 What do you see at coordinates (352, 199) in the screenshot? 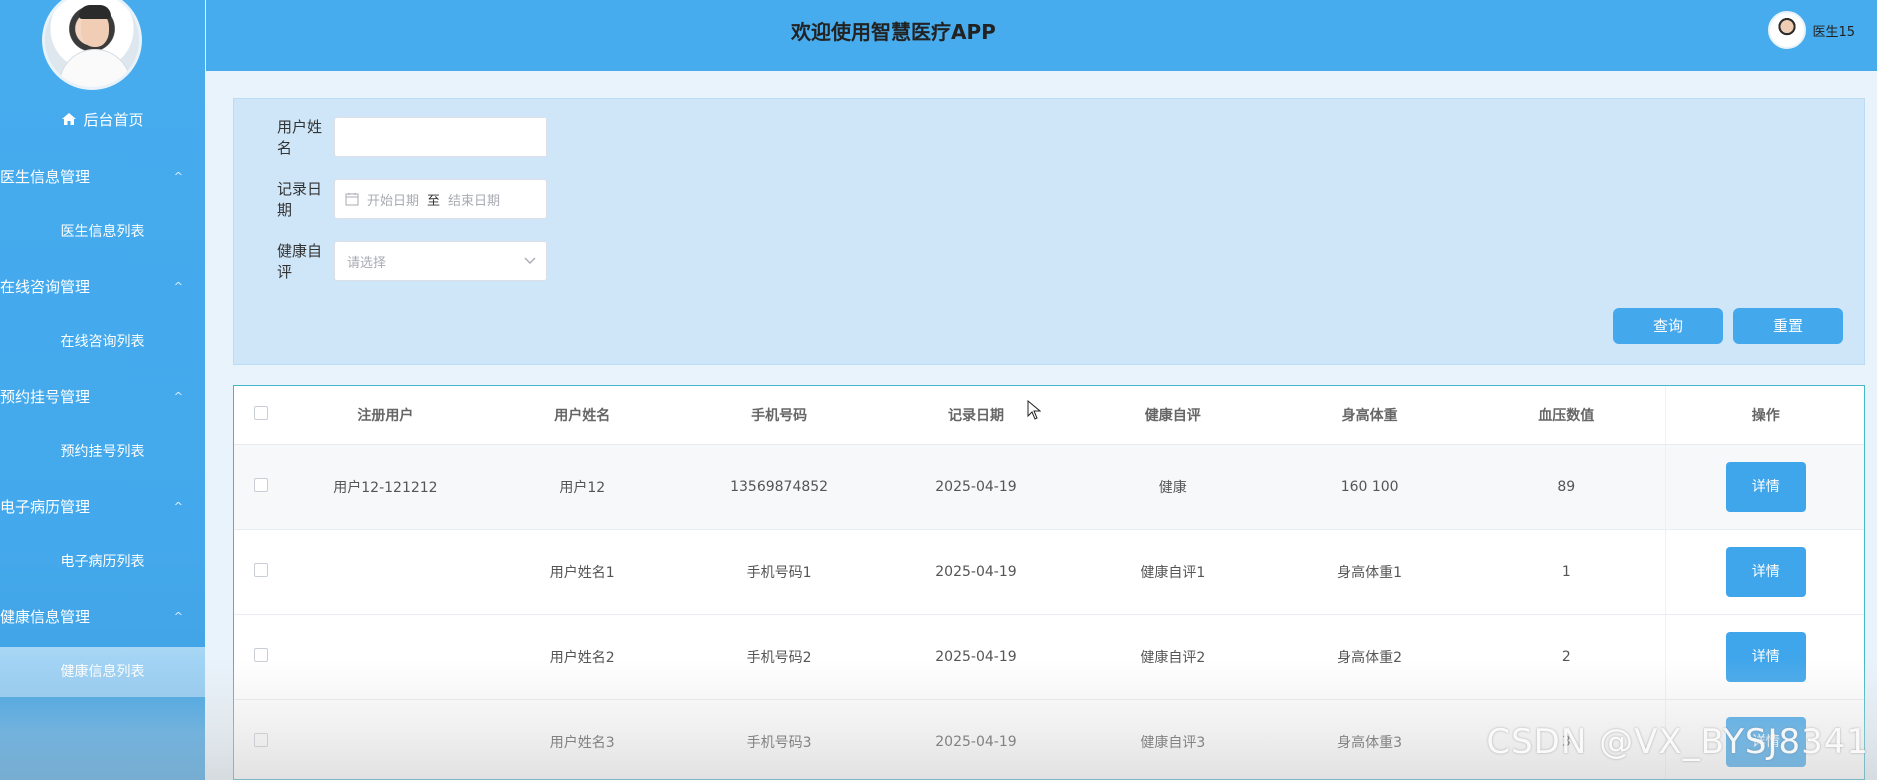
I see `calendar-icon` at bounding box center [352, 199].